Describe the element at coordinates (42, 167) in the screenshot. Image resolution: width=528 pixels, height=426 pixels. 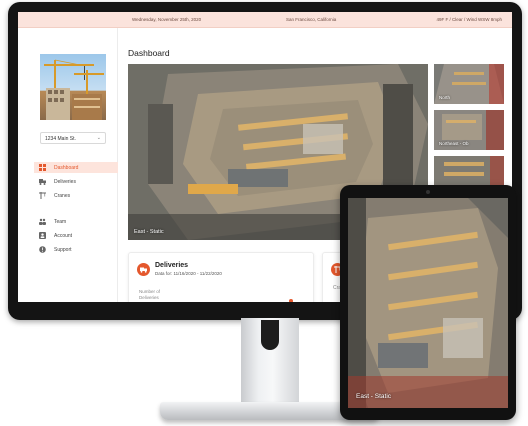
I see `dashboard-icon` at that location.